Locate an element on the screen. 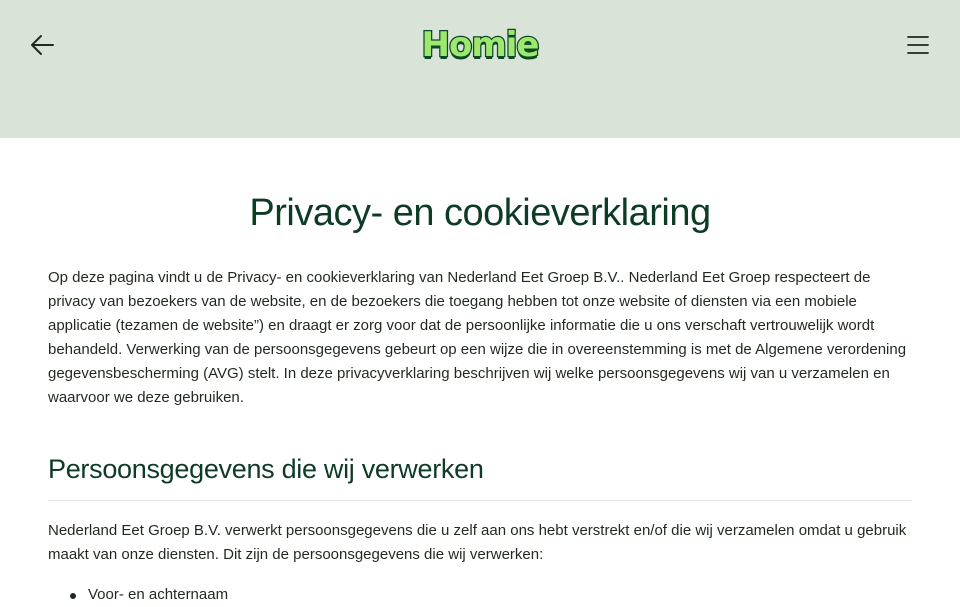 The image size is (960, 607). arrow-left-icon is located at coordinates (42, 45).